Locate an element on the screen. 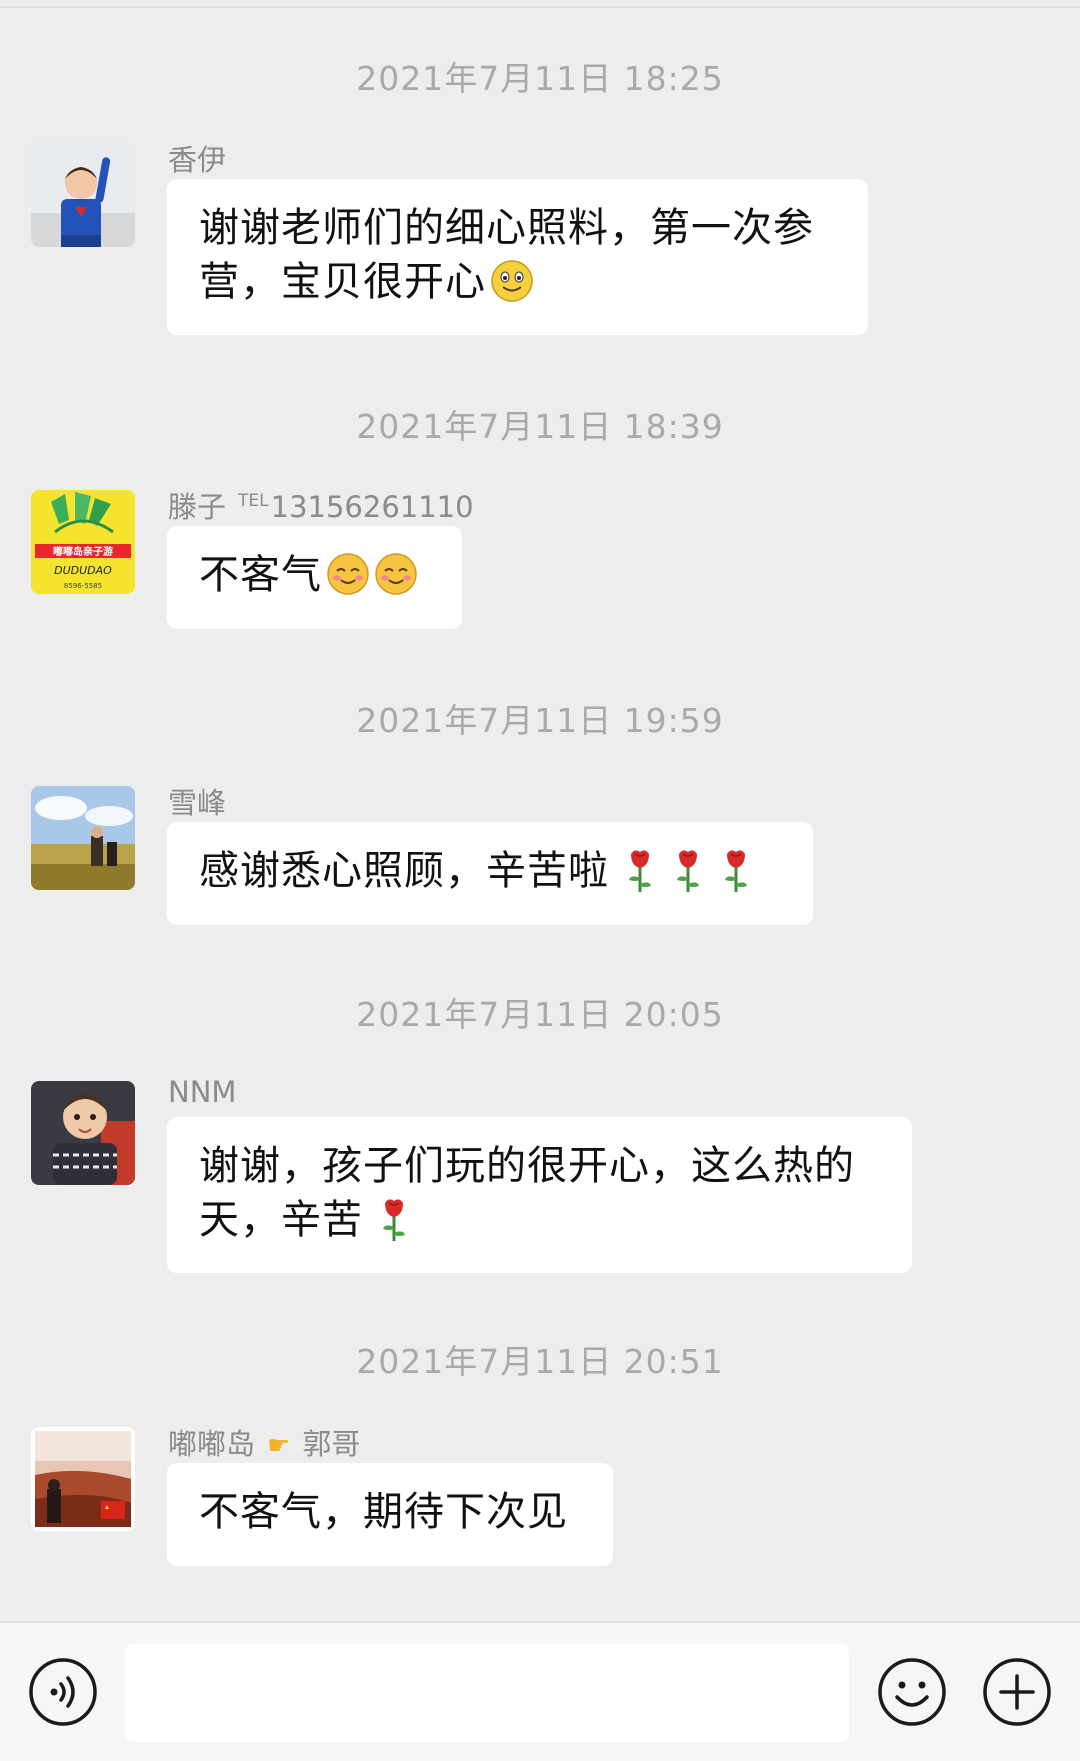 Image resolution: width=1080 pixels, height=1761 pixels. sender-name-text: 郭哥 is located at coordinates (331, 1444).